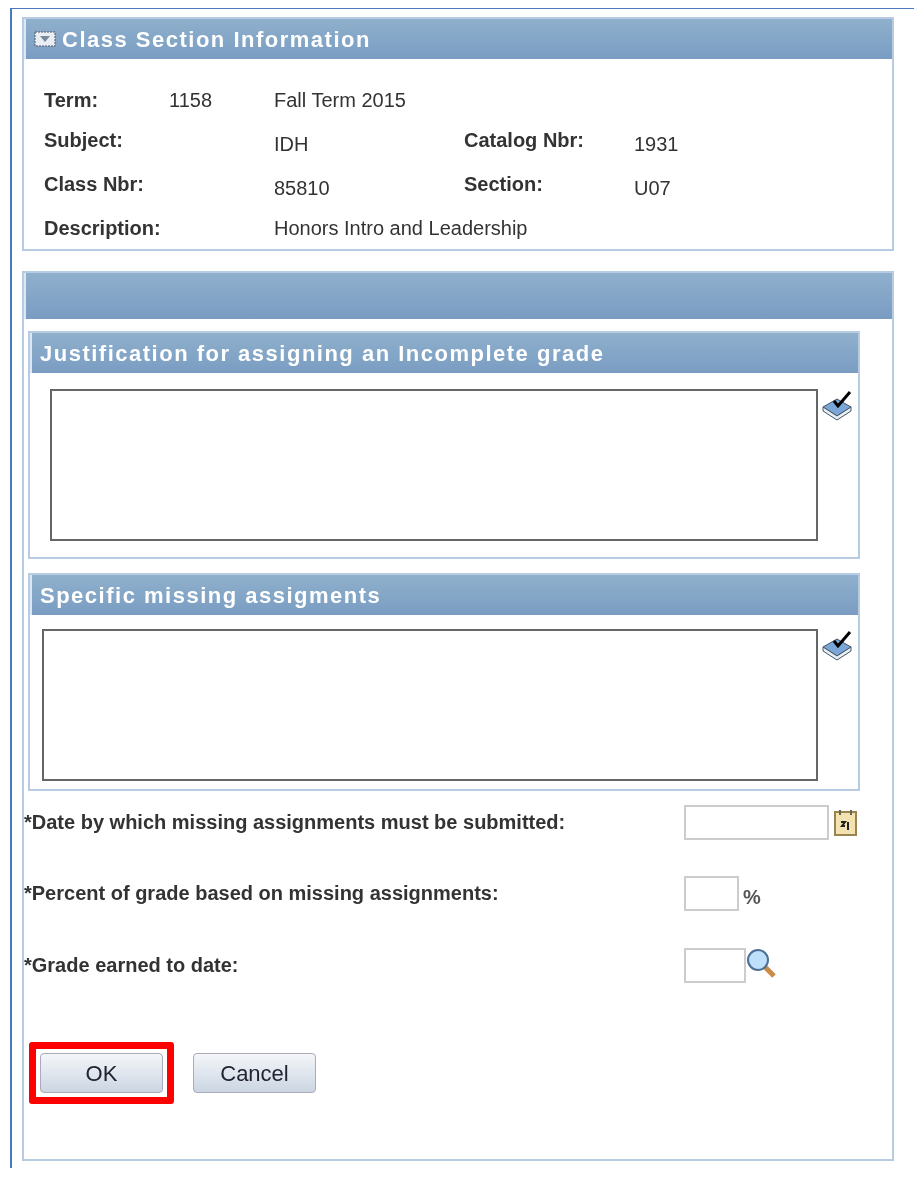 The height and width of the screenshot is (1177, 914). Describe the element at coordinates (340, 100) in the screenshot. I see `field-value: Fall Term 2015` at that location.